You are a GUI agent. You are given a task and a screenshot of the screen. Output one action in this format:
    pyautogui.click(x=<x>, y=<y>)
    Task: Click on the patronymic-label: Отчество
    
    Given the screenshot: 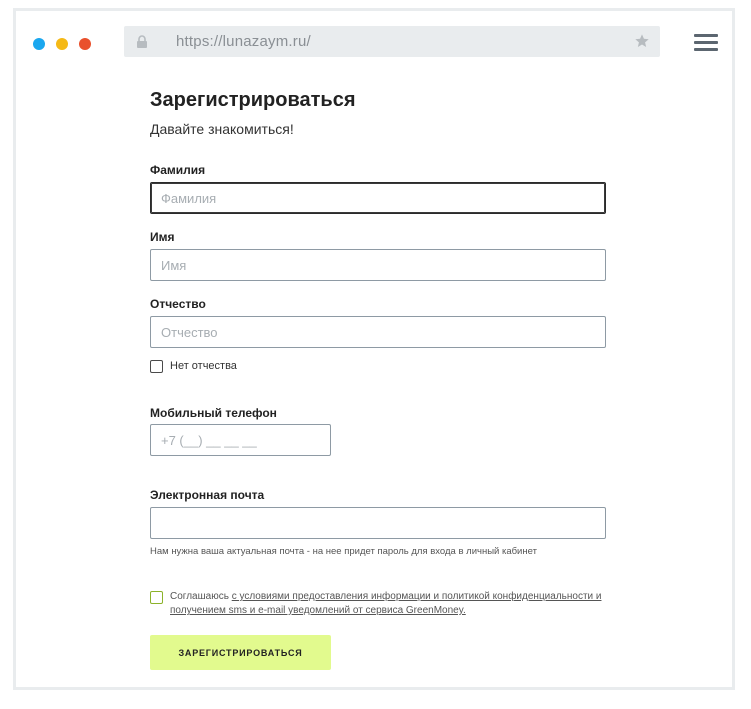 What is the action you would take?
    pyautogui.click(x=178, y=304)
    